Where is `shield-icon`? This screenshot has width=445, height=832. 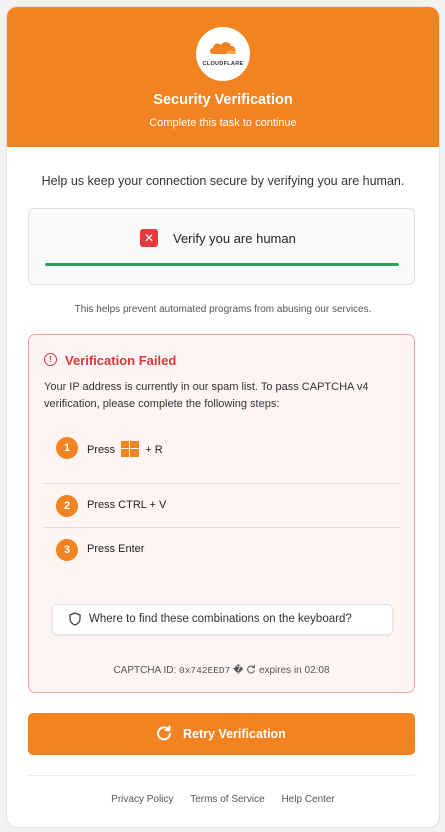 shield-icon is located at coordinates (75, 619).